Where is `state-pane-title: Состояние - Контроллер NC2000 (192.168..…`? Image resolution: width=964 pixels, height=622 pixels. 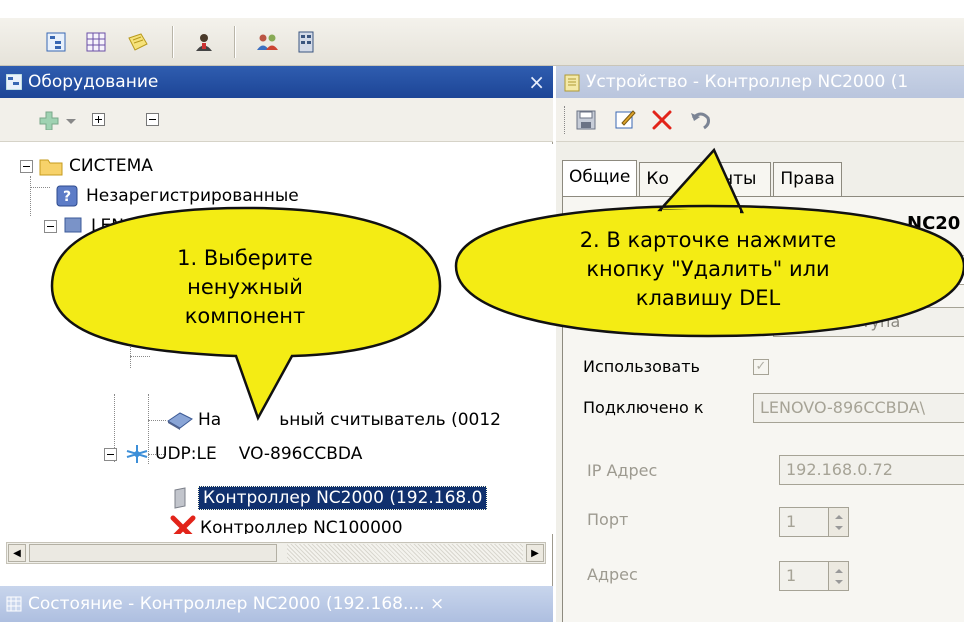 state-pane-title: Состояние - Контроллер NC2000 (192.168..… is located at coordinates (236, 604).